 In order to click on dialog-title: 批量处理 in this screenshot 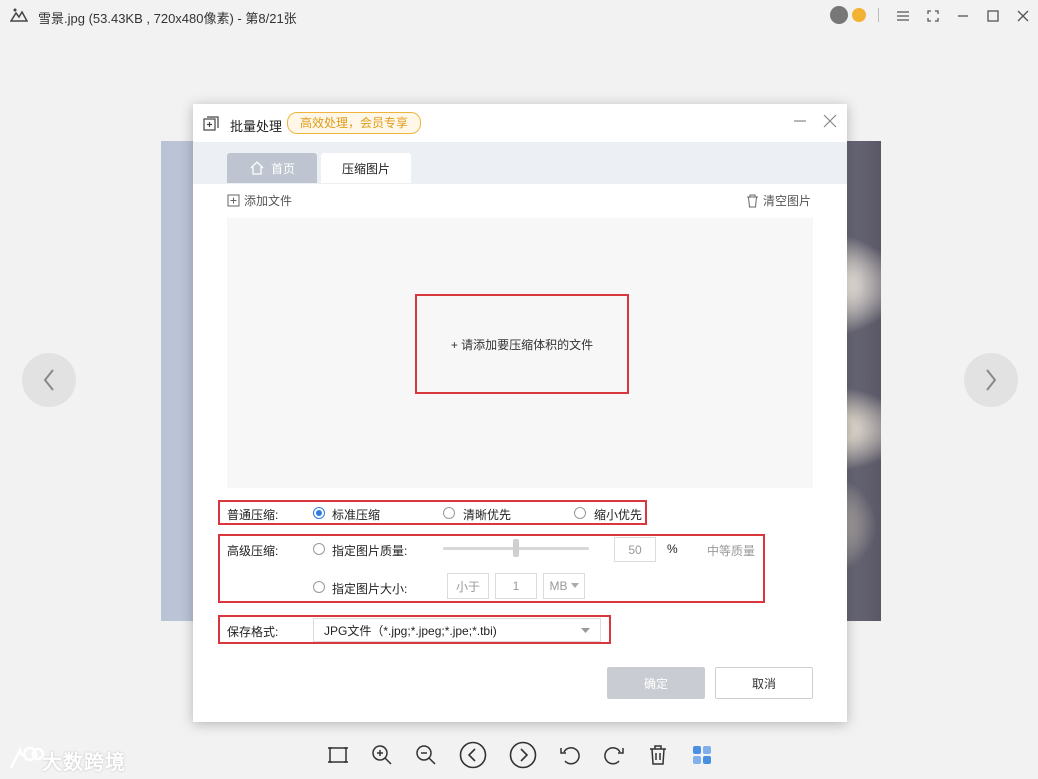, I will do `click(256, 126)`.